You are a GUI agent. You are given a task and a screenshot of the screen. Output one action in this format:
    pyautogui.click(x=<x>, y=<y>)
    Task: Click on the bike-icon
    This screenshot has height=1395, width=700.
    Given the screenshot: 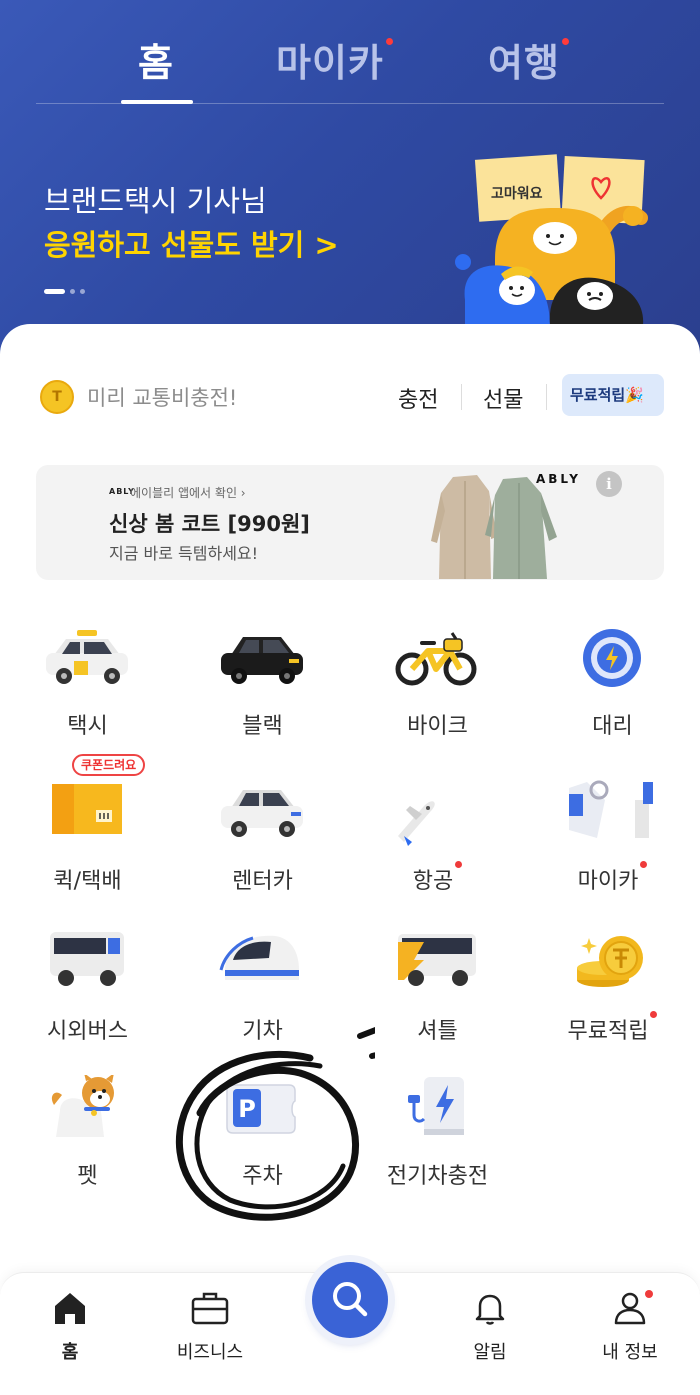 What is the action you would take?
    pyautogui.click(x=436, y=659)
    